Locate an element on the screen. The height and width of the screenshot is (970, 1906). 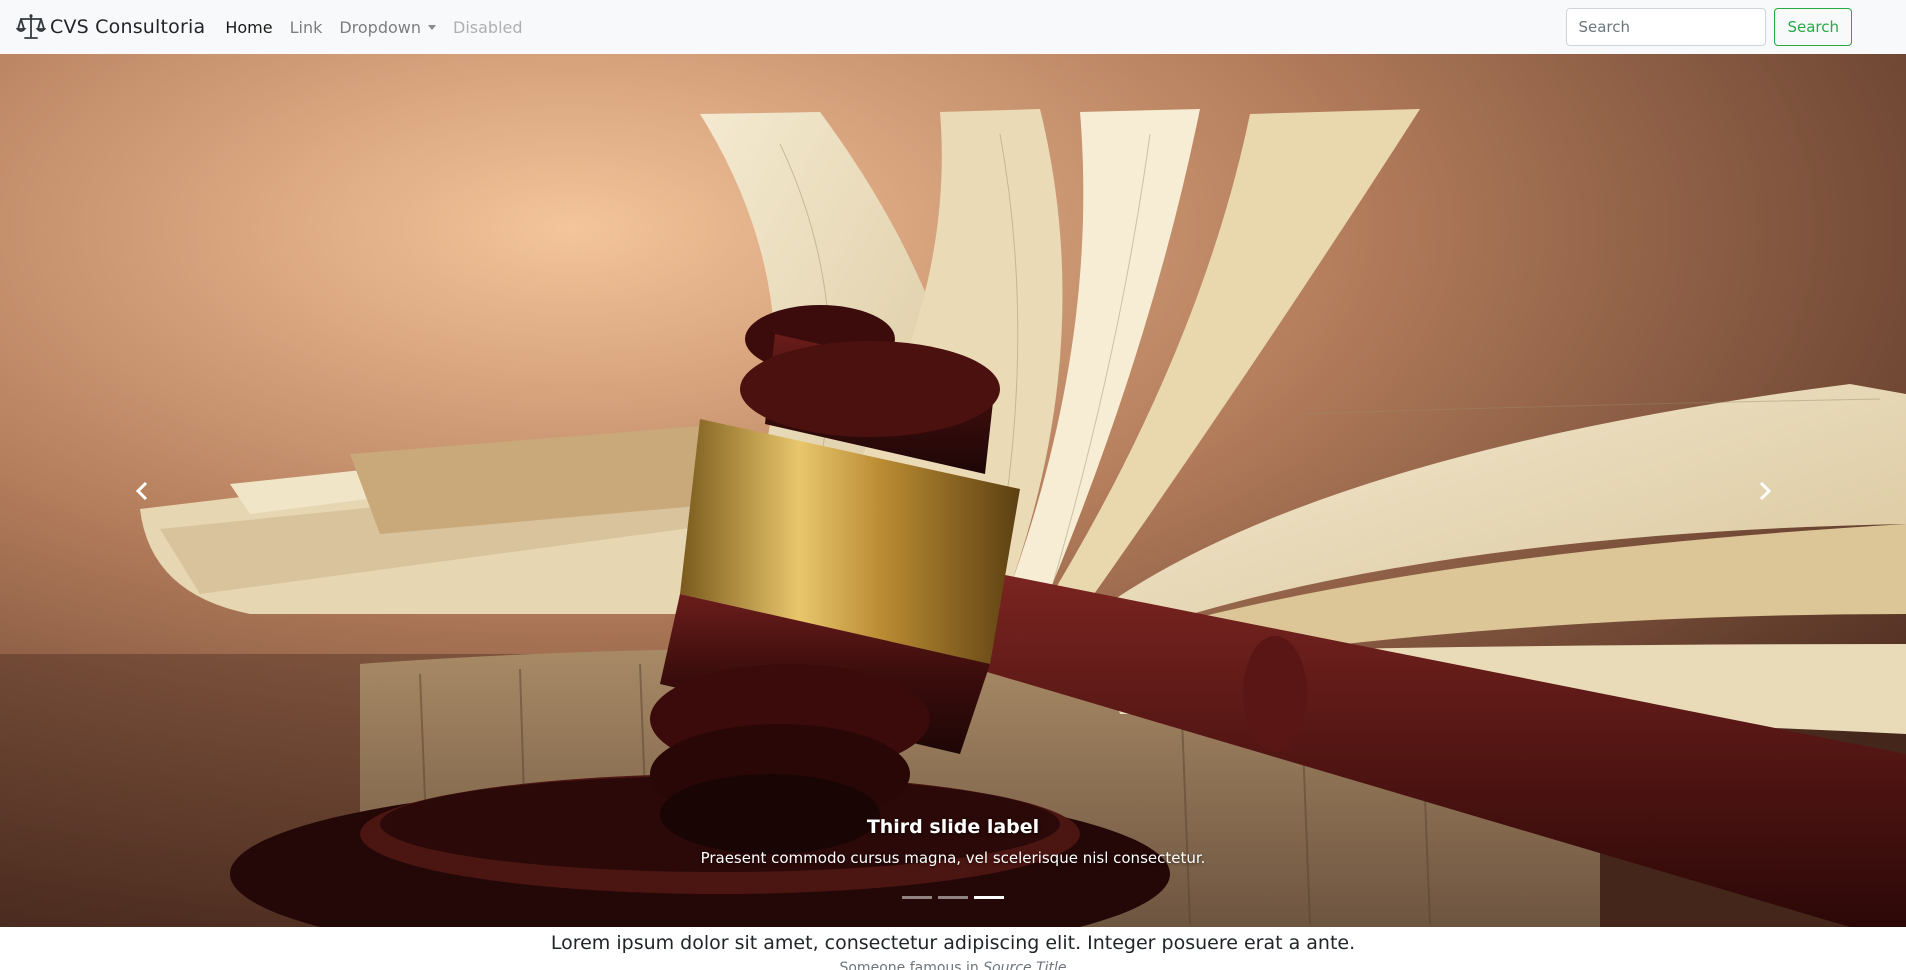
chevron-right-icon is located at coordinates (1765, 490).